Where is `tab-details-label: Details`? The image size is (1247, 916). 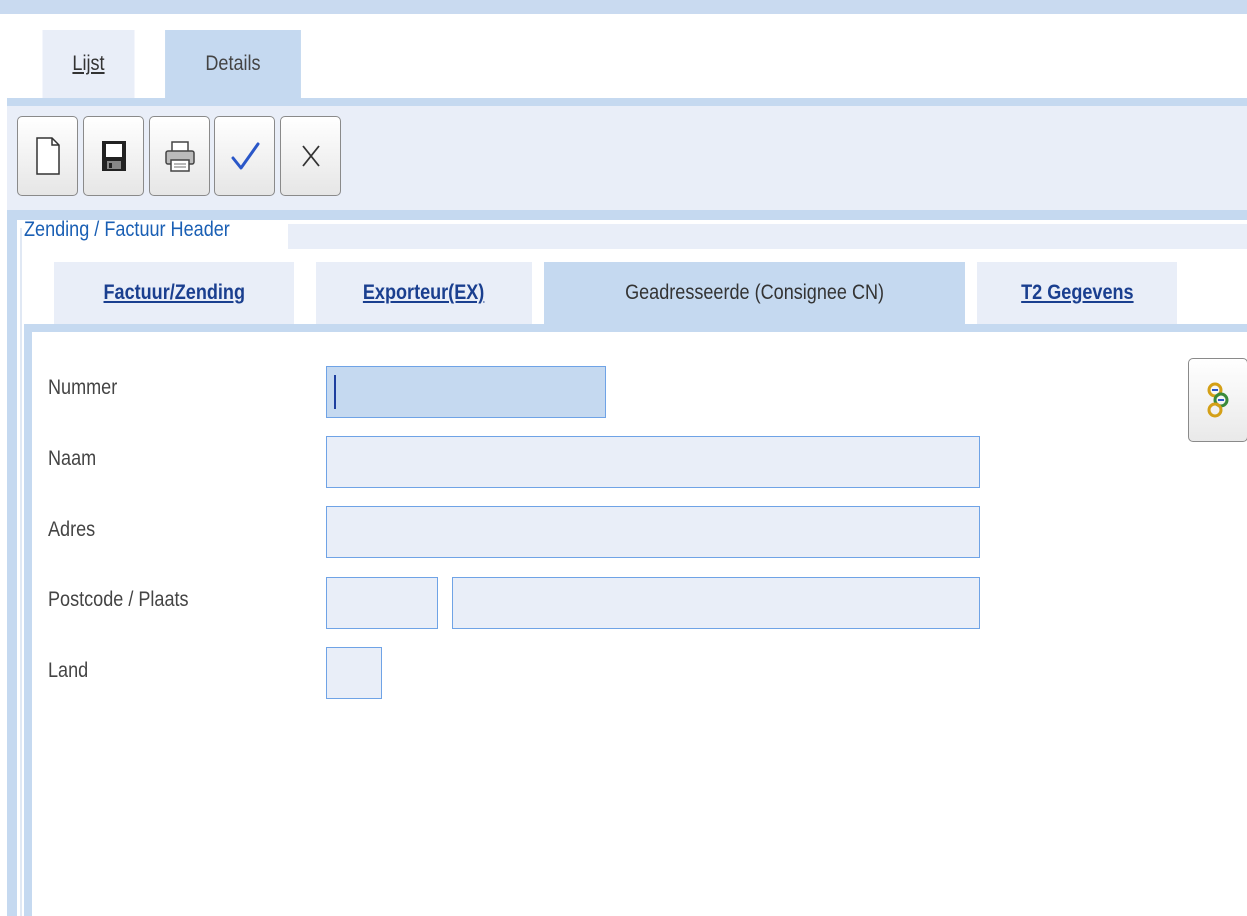
tab-details-label: Details is located at coordinates (233, 63).